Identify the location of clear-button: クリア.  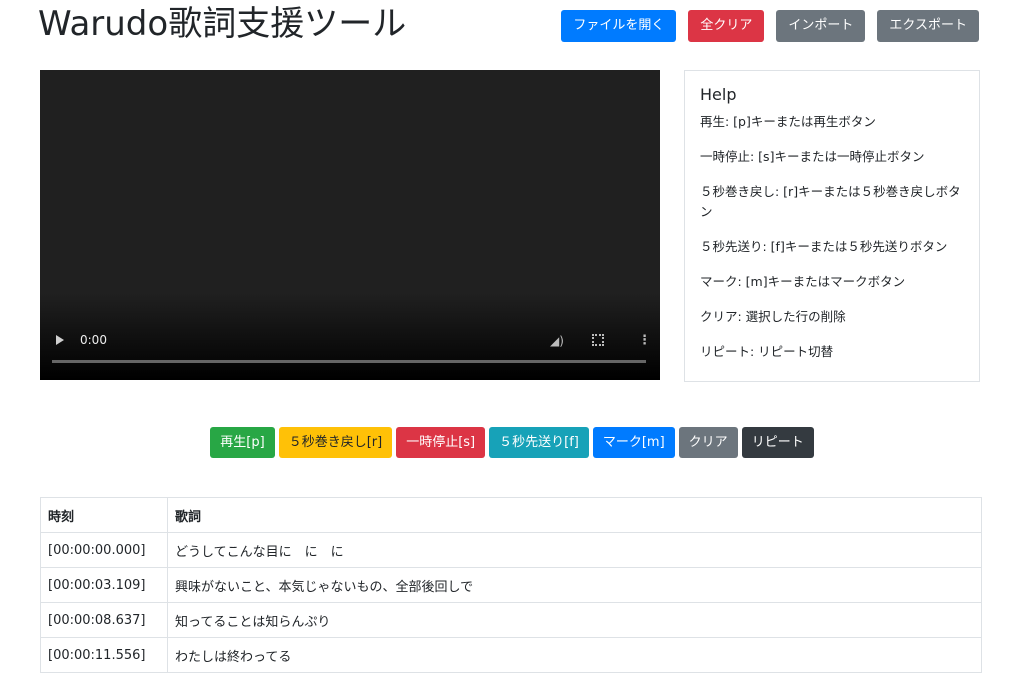
(708, 442).